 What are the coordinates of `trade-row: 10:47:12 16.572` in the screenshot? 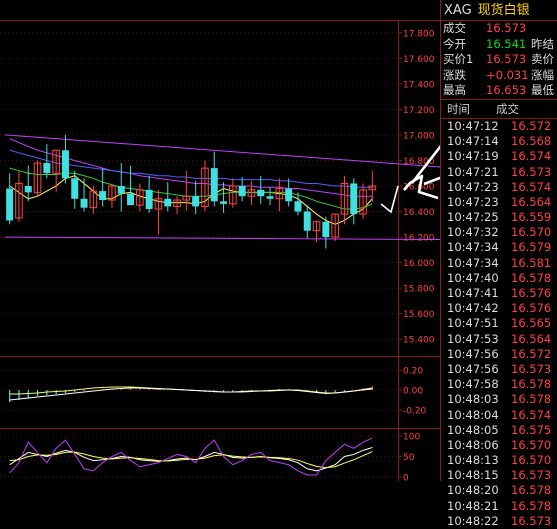 It's located at (499, 126).